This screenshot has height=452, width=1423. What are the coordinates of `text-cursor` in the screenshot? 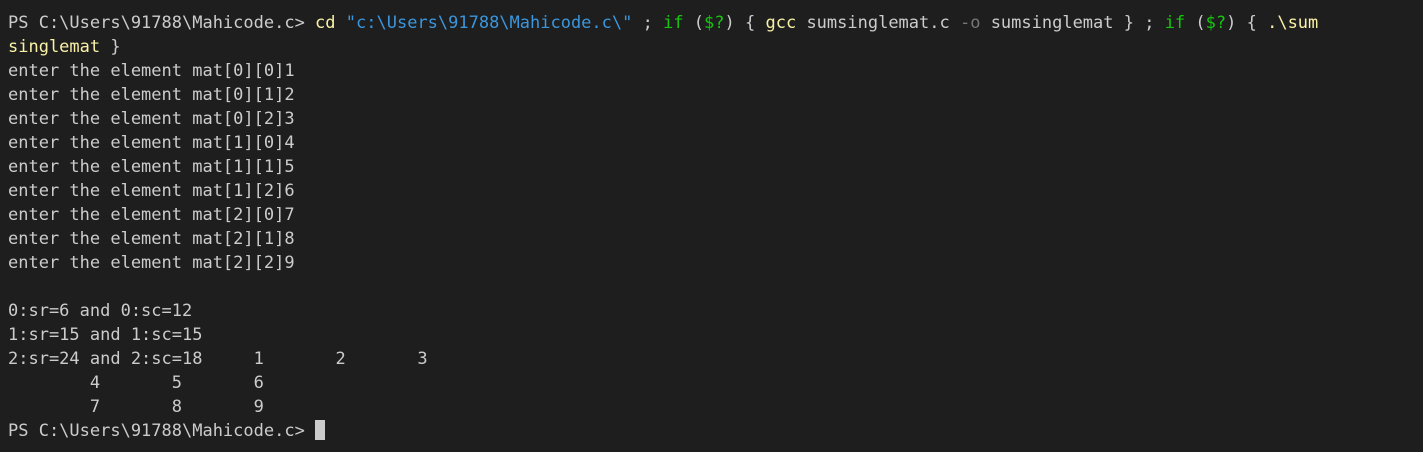 It's located at (320, 430).